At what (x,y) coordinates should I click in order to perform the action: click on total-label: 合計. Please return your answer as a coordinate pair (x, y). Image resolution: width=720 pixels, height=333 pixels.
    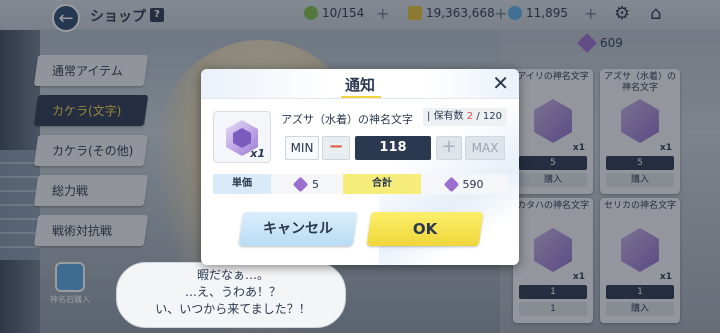
    Looking at the image, I should click on (382, 184).